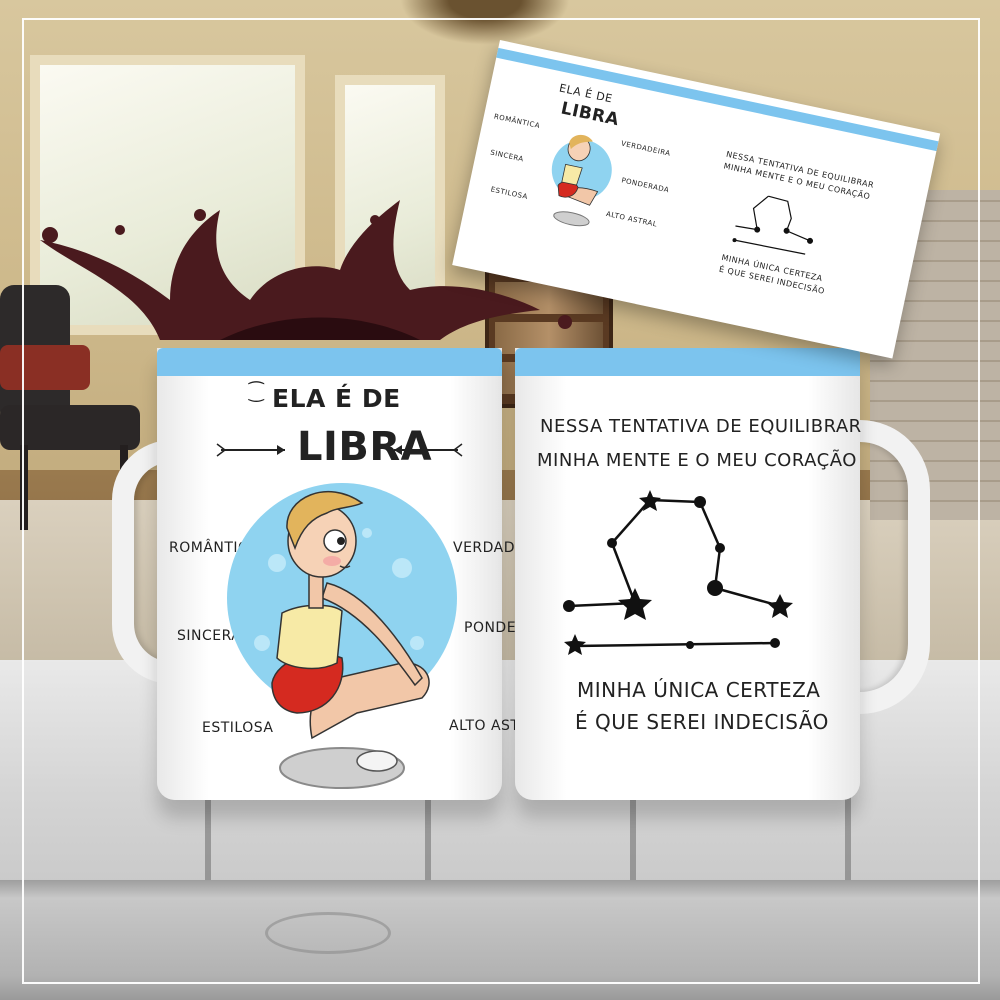 This screenshot has width=1000, height=1000. What do you see at coordinates (342, 636) in the screenshot?
I see `libra-girl-illustration` at bounding box center [342, 636].